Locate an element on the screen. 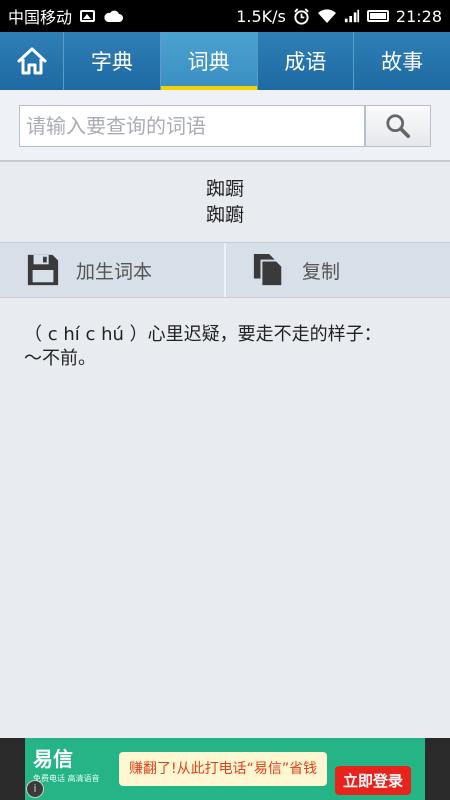  definition-text: （ c hí c hú ）心里迟疑，要走不走的样子：～不前。 is located at coordinates (203, 346).